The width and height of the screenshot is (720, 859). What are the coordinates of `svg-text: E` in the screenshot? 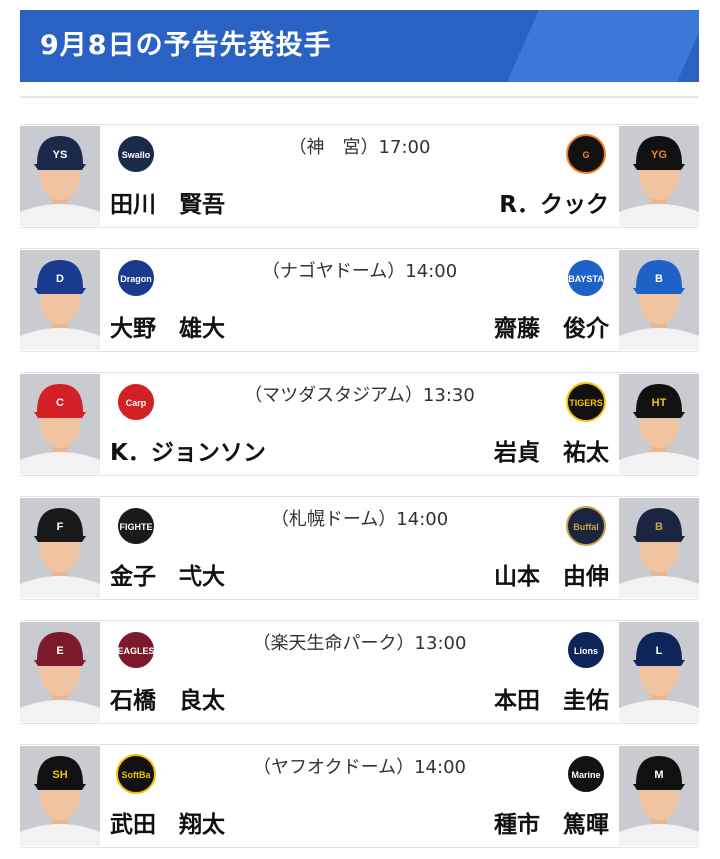 It's located at (59, 651).